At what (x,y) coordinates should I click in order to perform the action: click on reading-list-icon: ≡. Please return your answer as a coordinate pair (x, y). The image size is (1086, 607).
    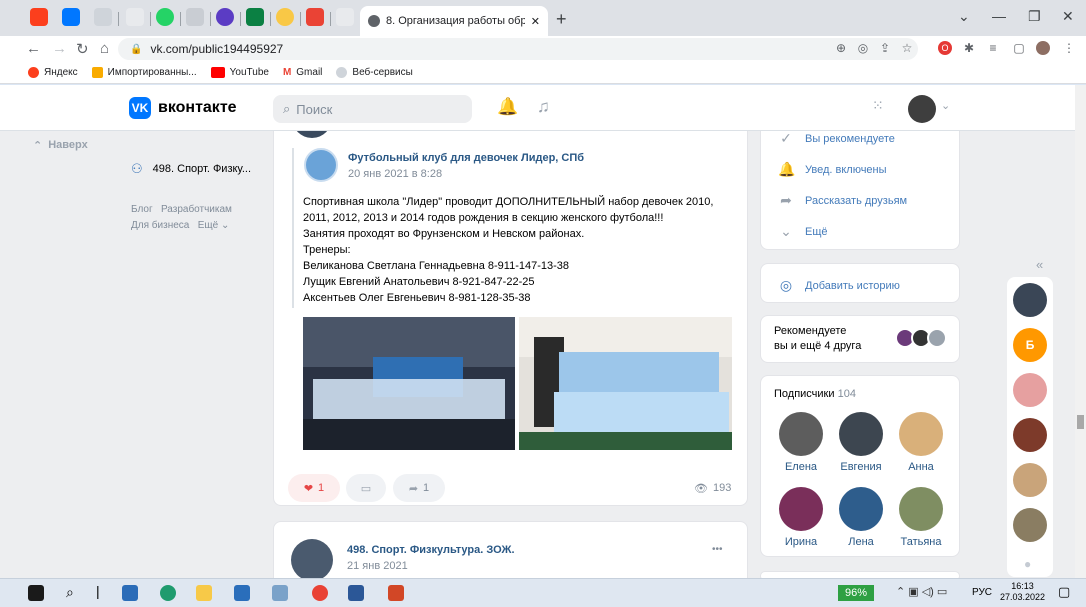
    Looking at the image, I should click on (993, 48).